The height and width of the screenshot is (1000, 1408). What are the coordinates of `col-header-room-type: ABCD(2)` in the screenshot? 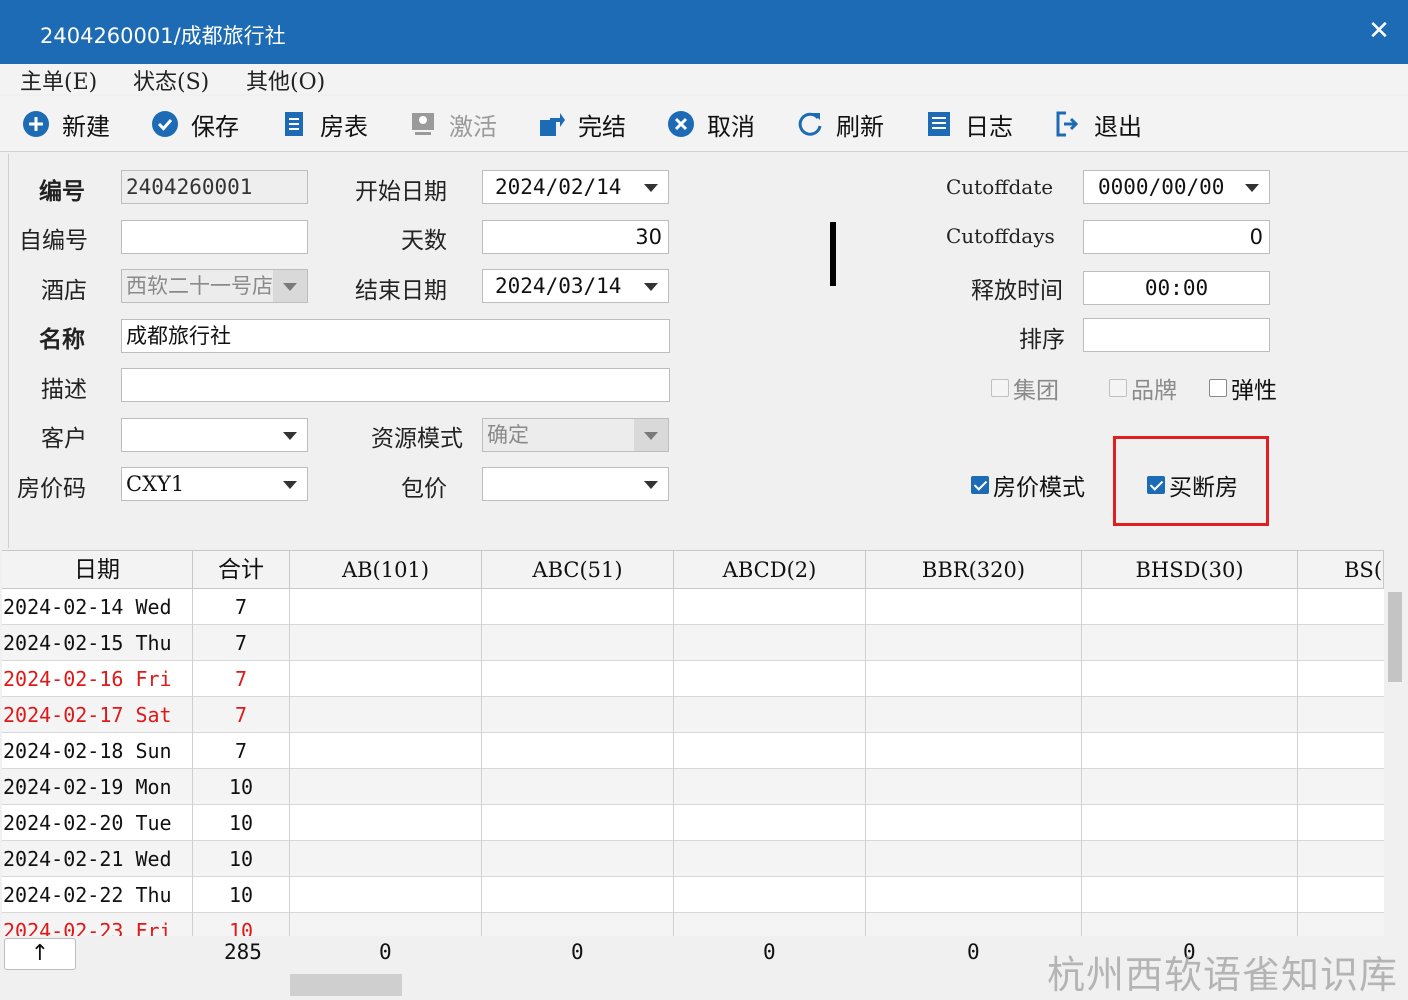 It's located at (770, 570).